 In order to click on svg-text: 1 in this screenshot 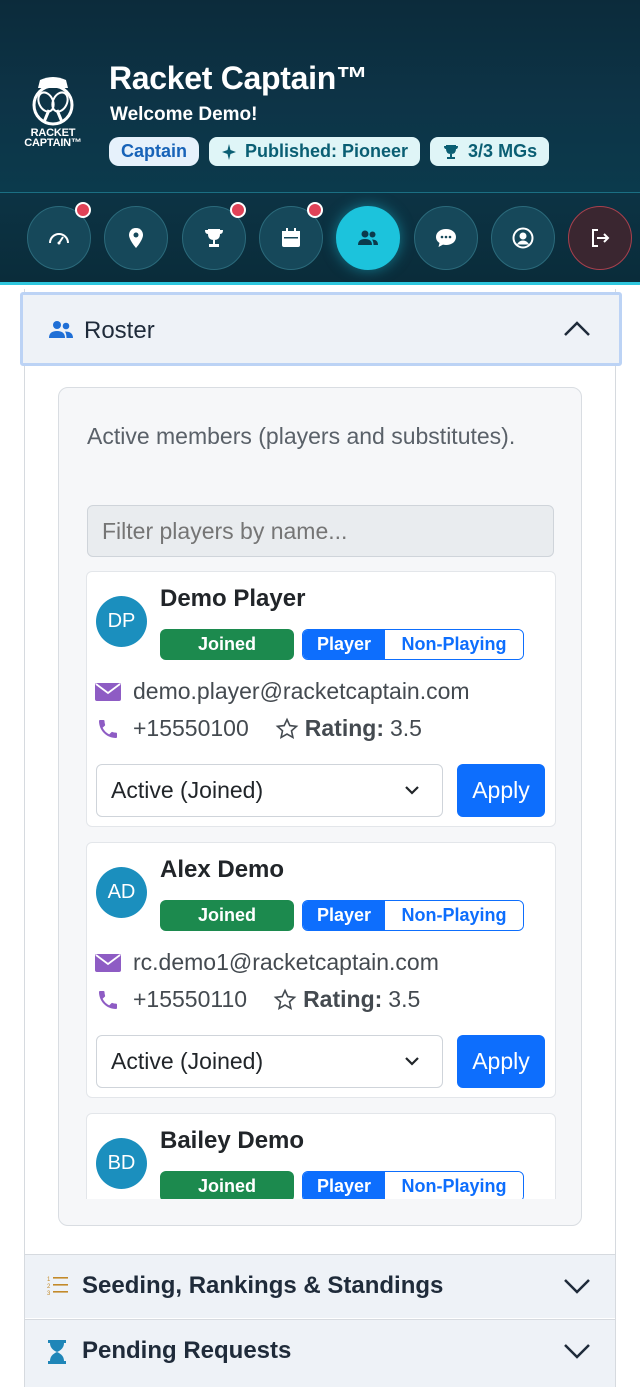, I will do `click(49, 1280)`.